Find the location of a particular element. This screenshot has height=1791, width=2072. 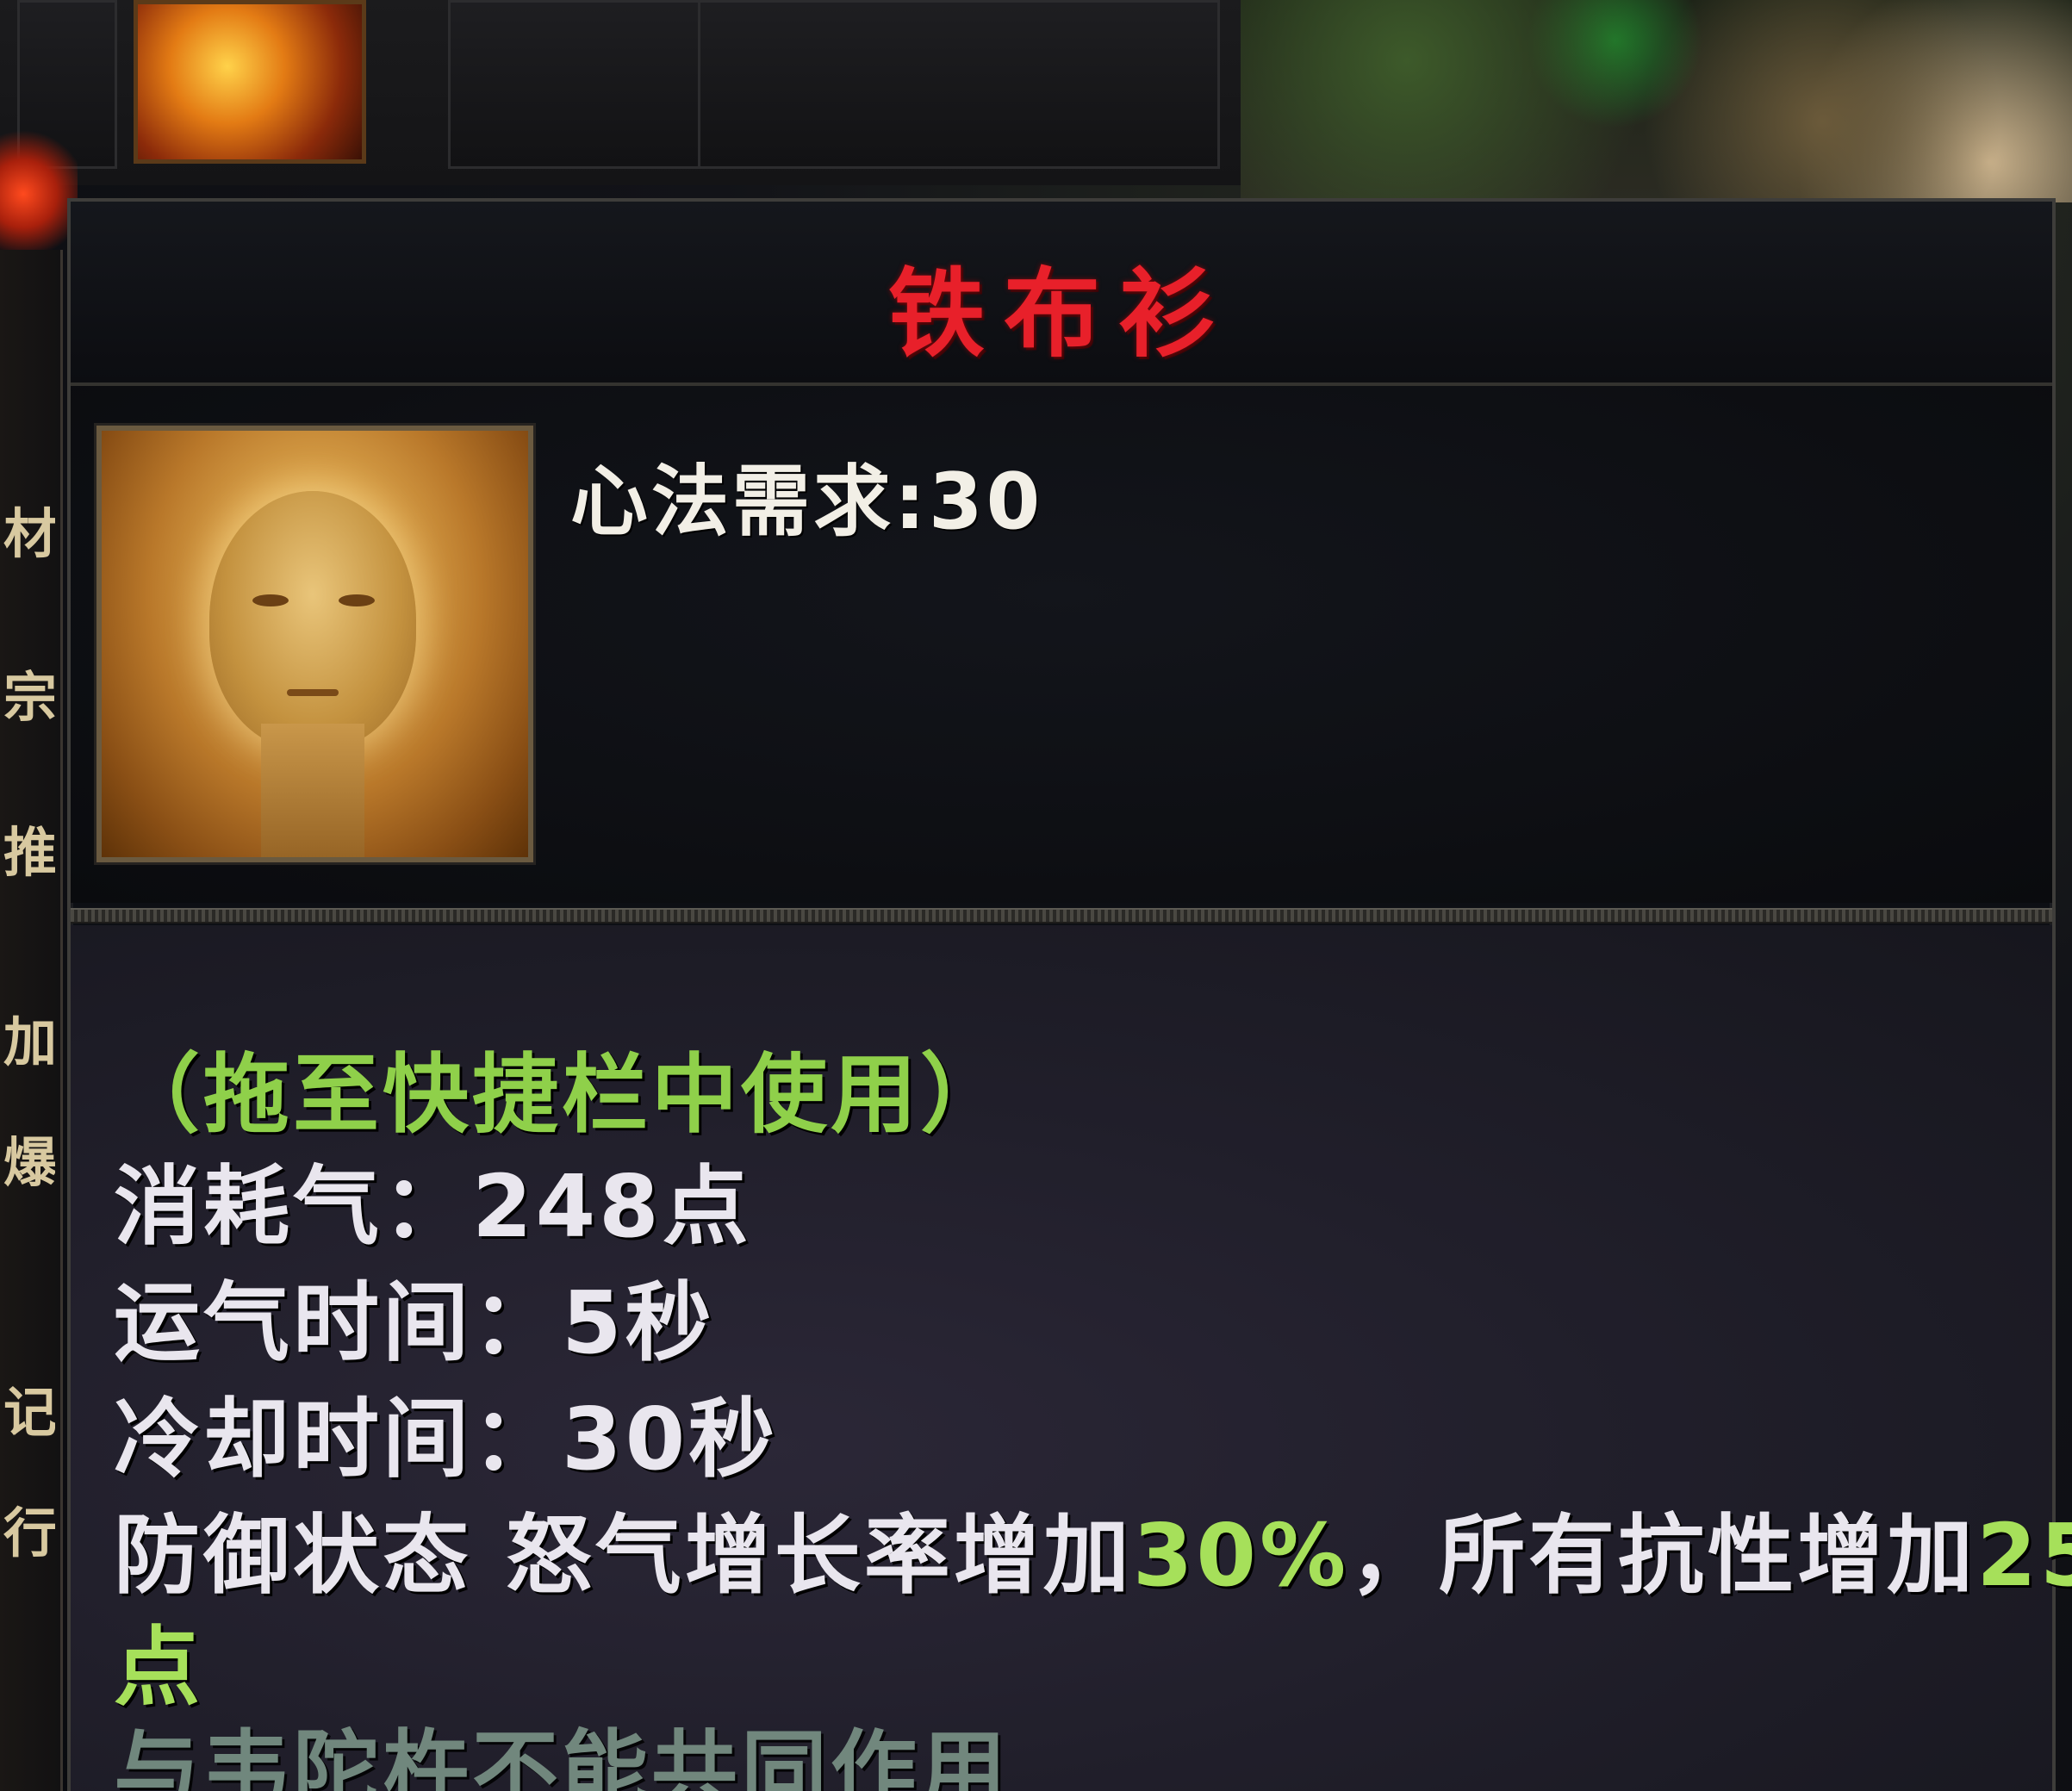

cost-label: 消耗气 is located at coordinates (248, 1207).